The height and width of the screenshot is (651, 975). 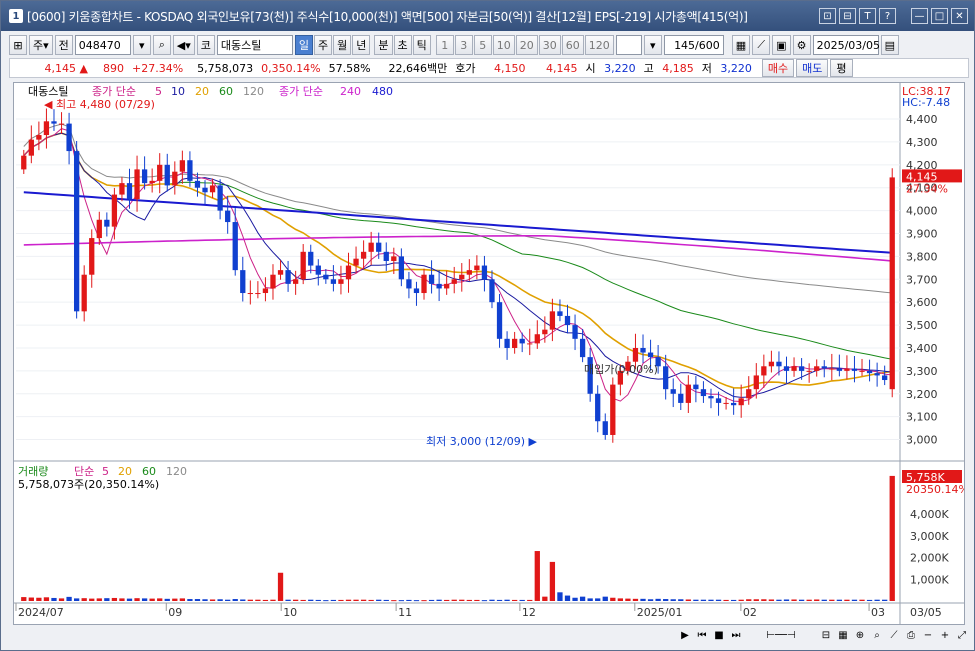 What do you see at coordinates (685, 635) in the screenshot?
I see `scroll-right-icon: ▶` at bounding box center [685, 635].